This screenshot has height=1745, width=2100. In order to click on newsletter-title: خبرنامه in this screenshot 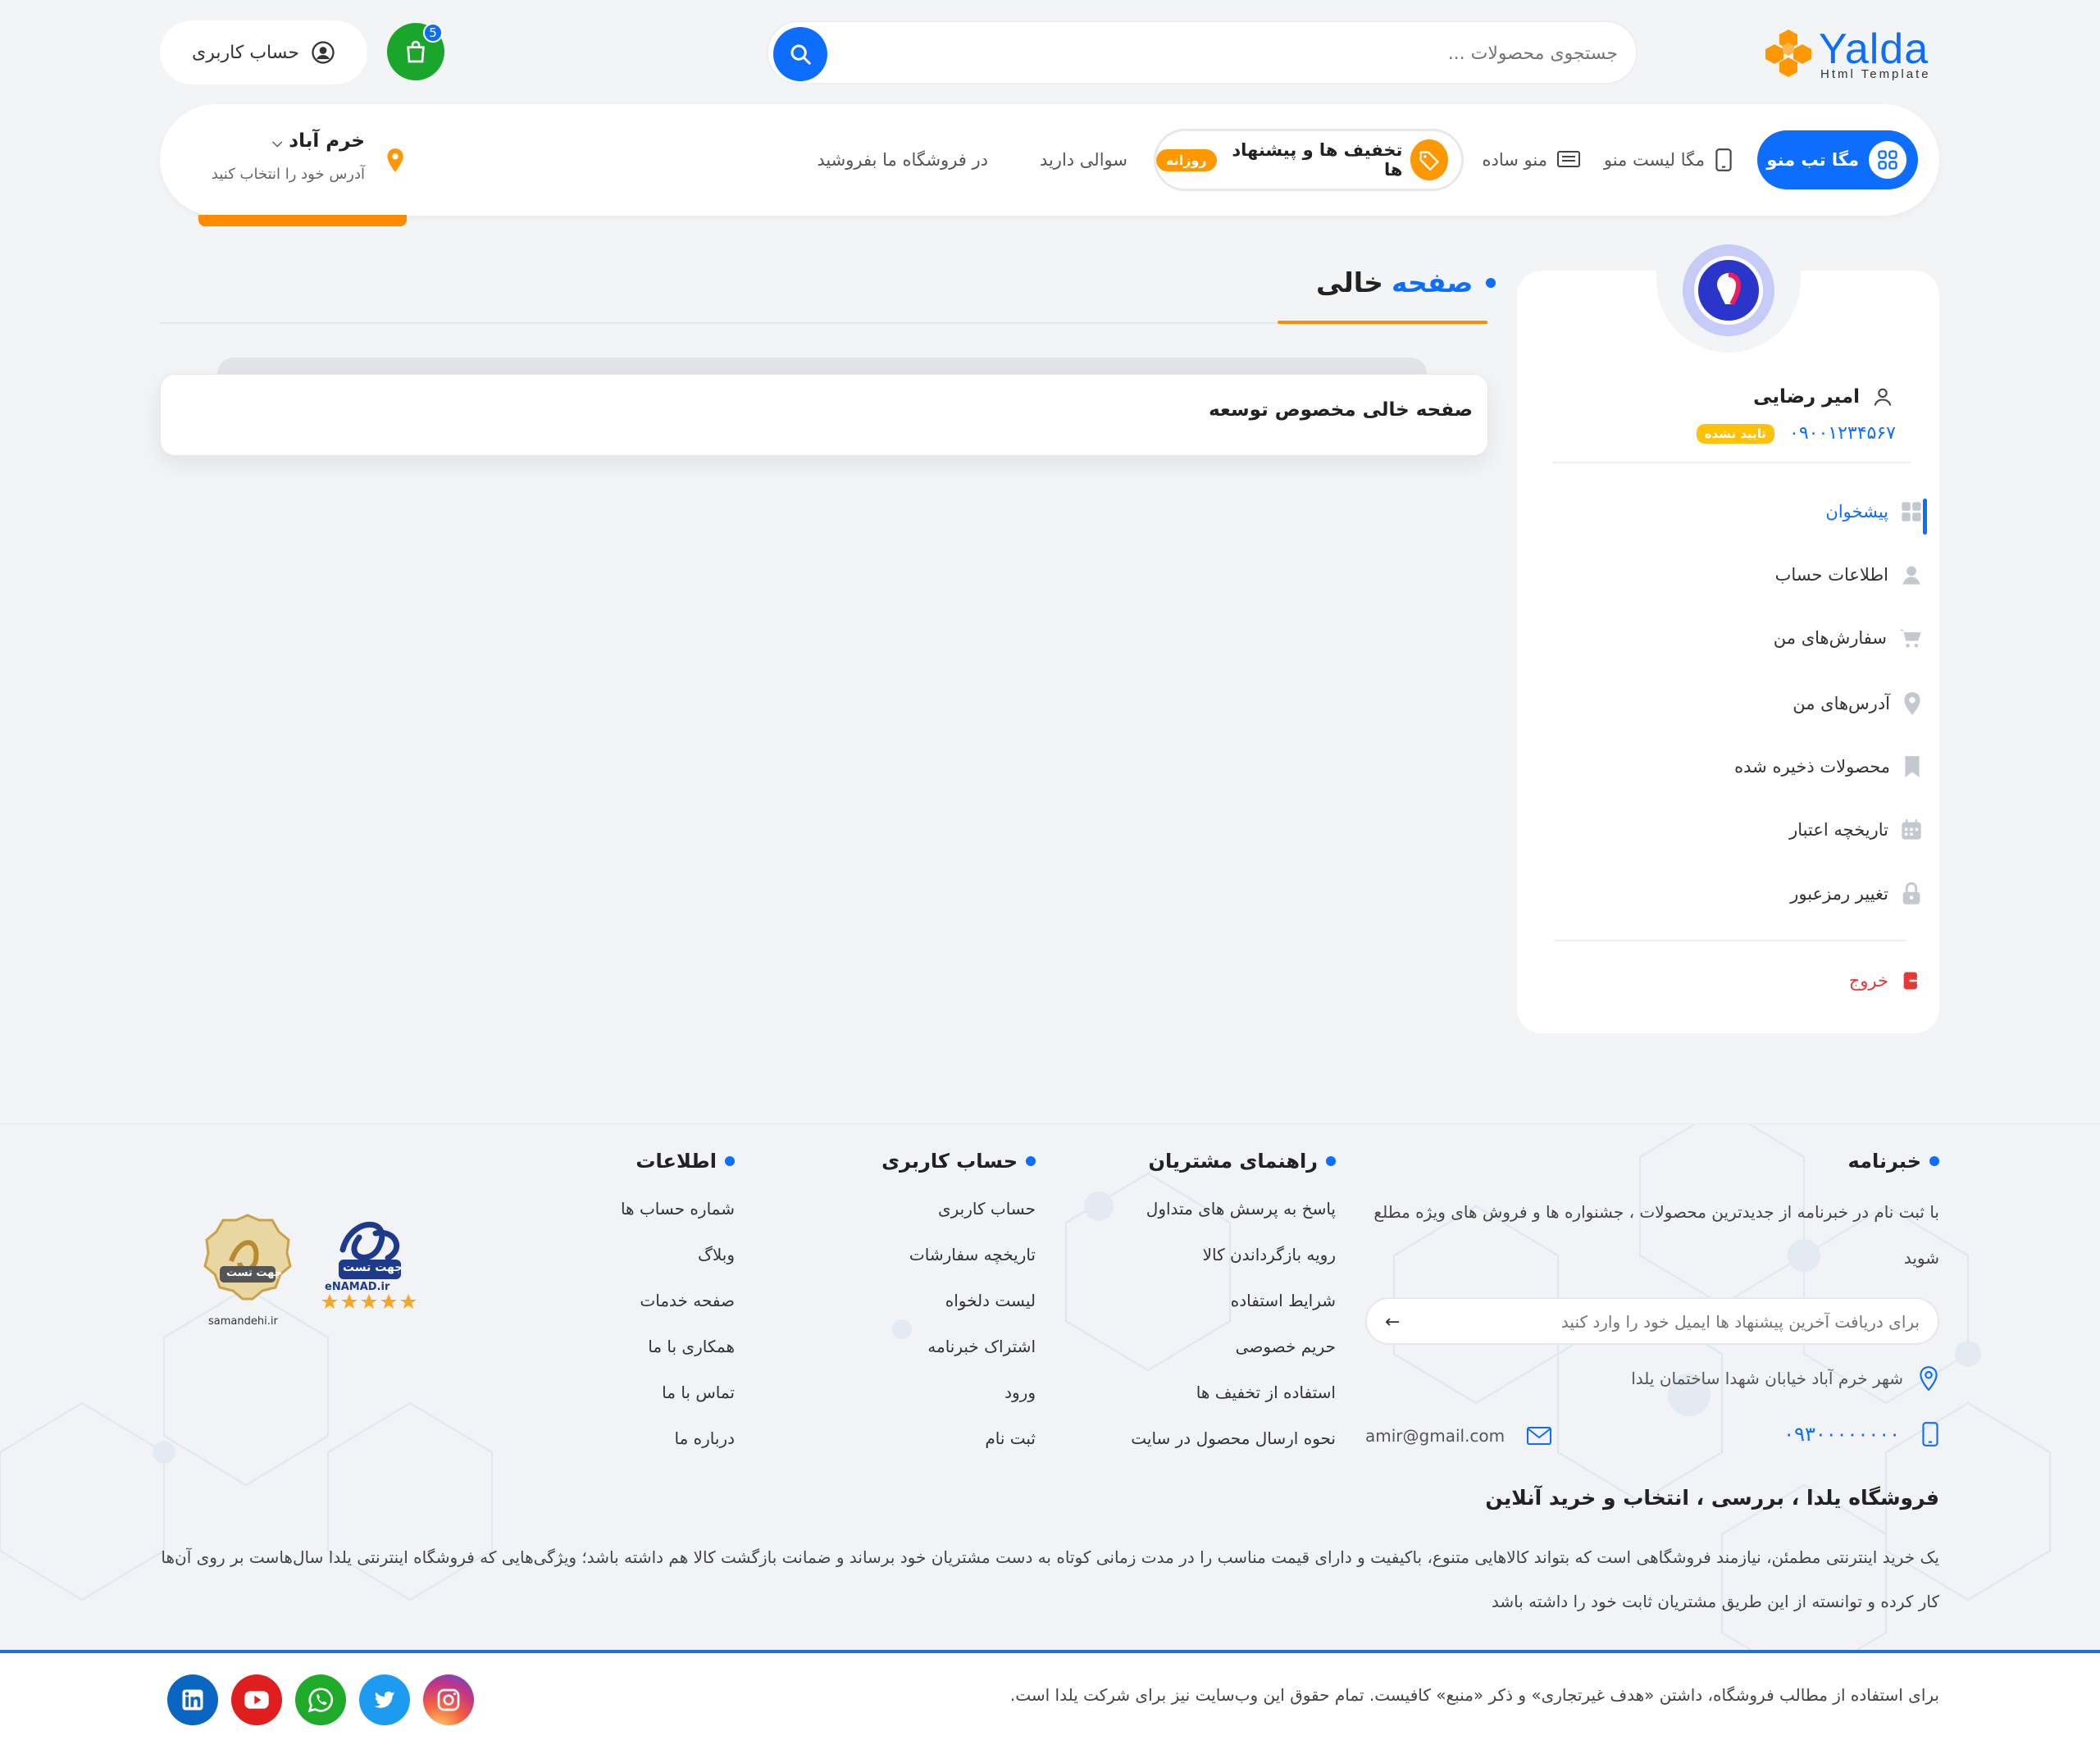, I will do `click(1884, 1161)`.